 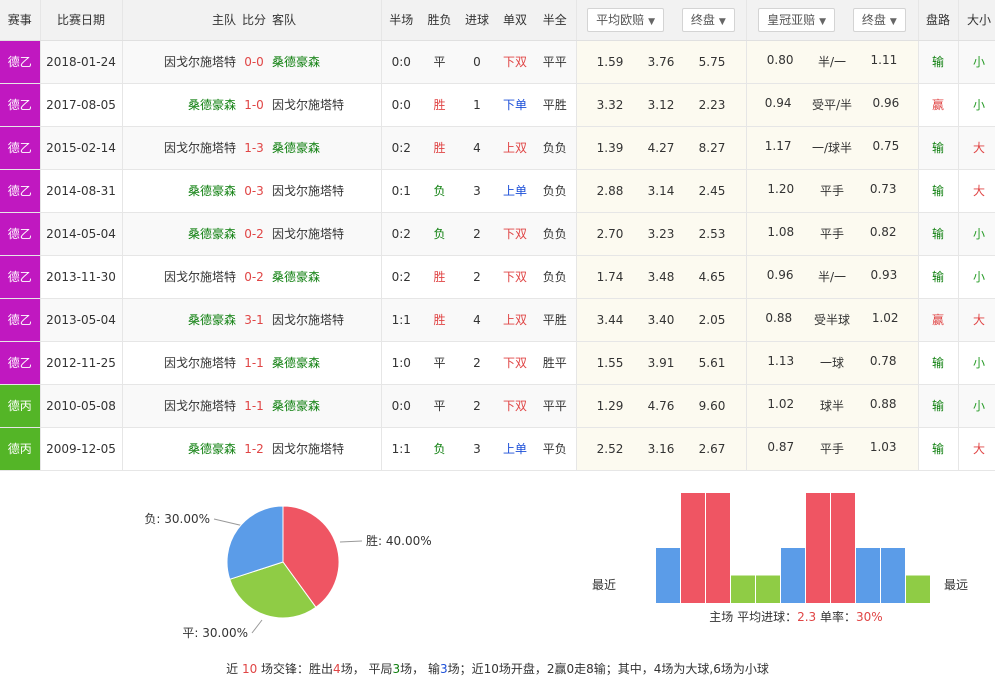 What do you see at coordinates (831, 406) in the screenshot?
I see `asia-handicap: 球半` at bounding box center [831, 406].